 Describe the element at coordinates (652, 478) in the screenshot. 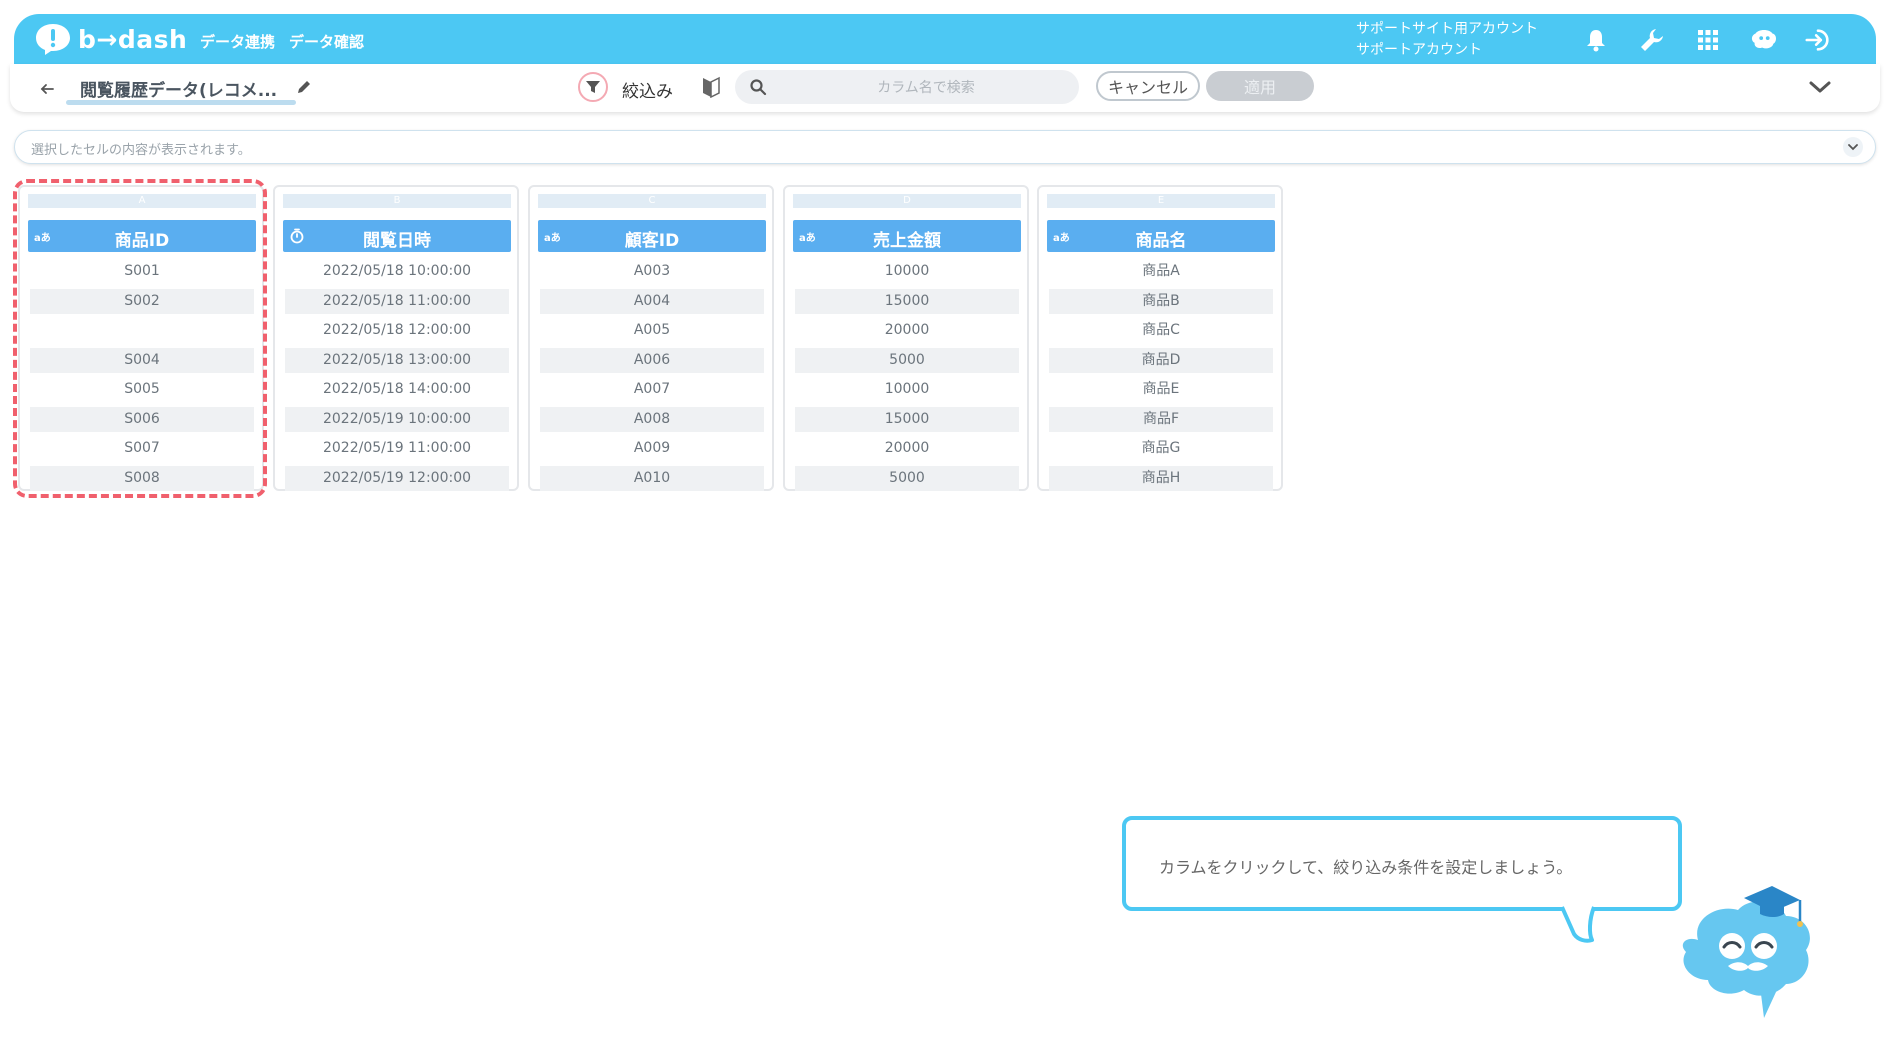

I see `table-cell: A010` at that location.